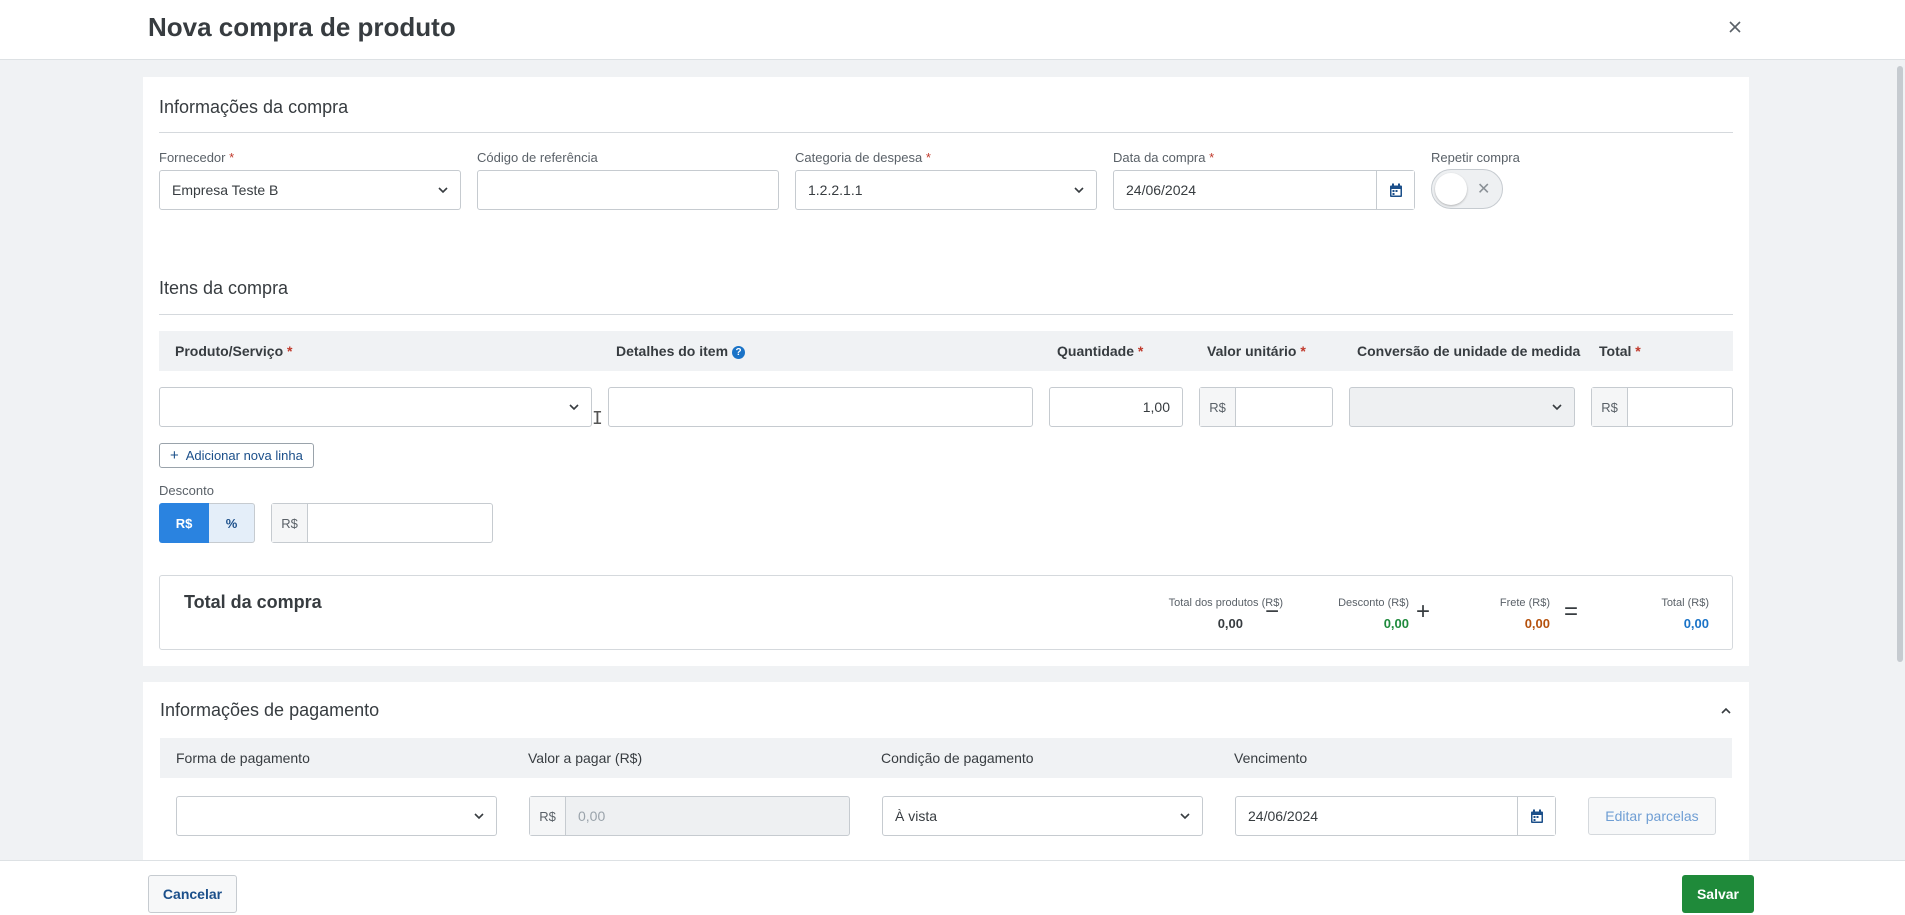  I want to click on repeat-toggle: ✕, so click(1467, 189).